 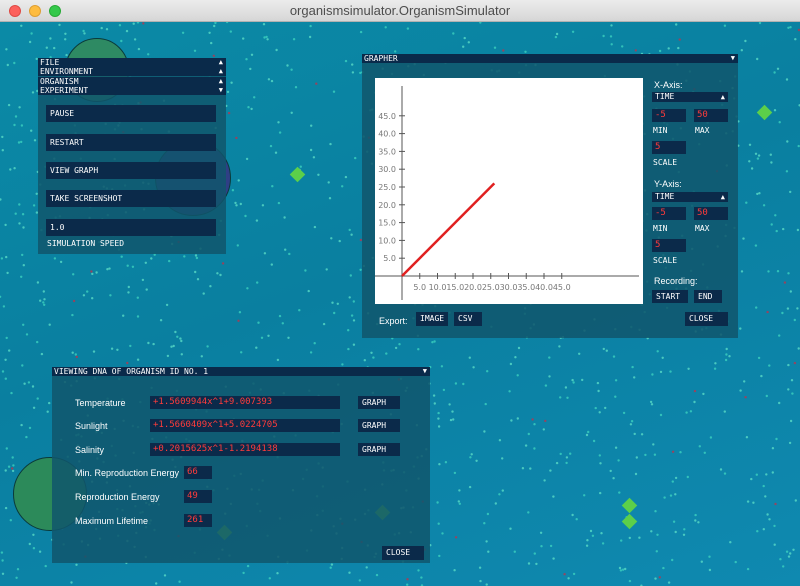 What do you see at coordinates (198, 496) in the screenshot?
I see `reproduction-energy-field: 49` at bounding box center [198, 496].